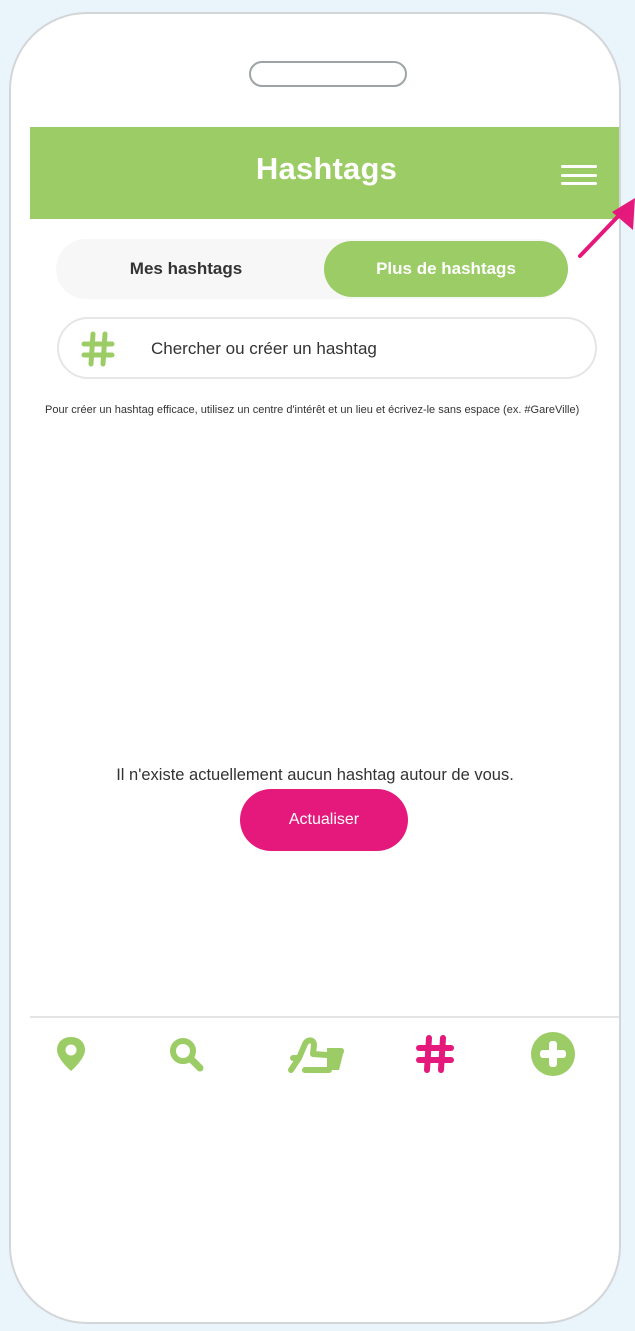 The width and height of the screenshot is (635, 1331). What do you see at coordinates (186, 269) in the screenshot?
I see `tab-mes-hashtags: Mes hashtags` at bounding box center [186, 269].